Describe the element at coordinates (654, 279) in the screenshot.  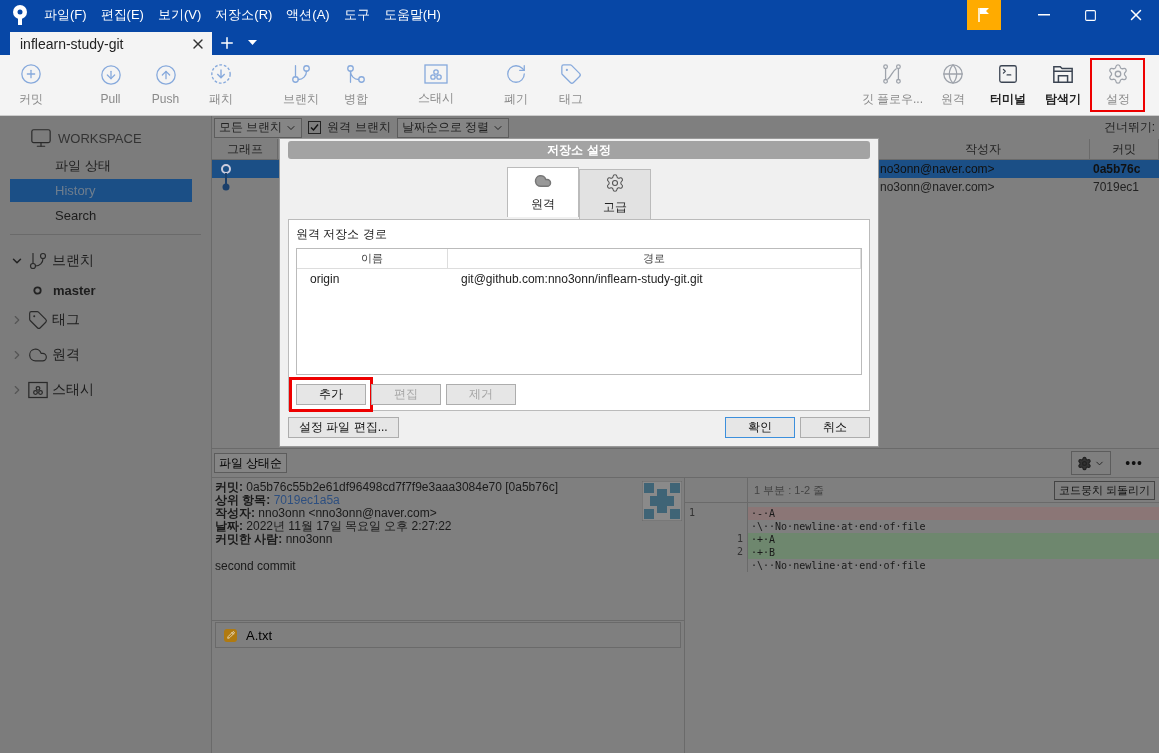
I see `table-cell: git@github.com:nno3onn/inflearn-study-git.git` at that location.